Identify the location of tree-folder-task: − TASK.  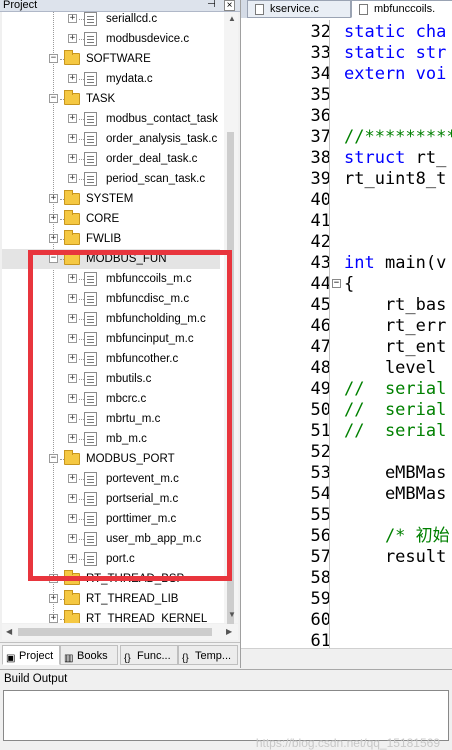
(113, 99).